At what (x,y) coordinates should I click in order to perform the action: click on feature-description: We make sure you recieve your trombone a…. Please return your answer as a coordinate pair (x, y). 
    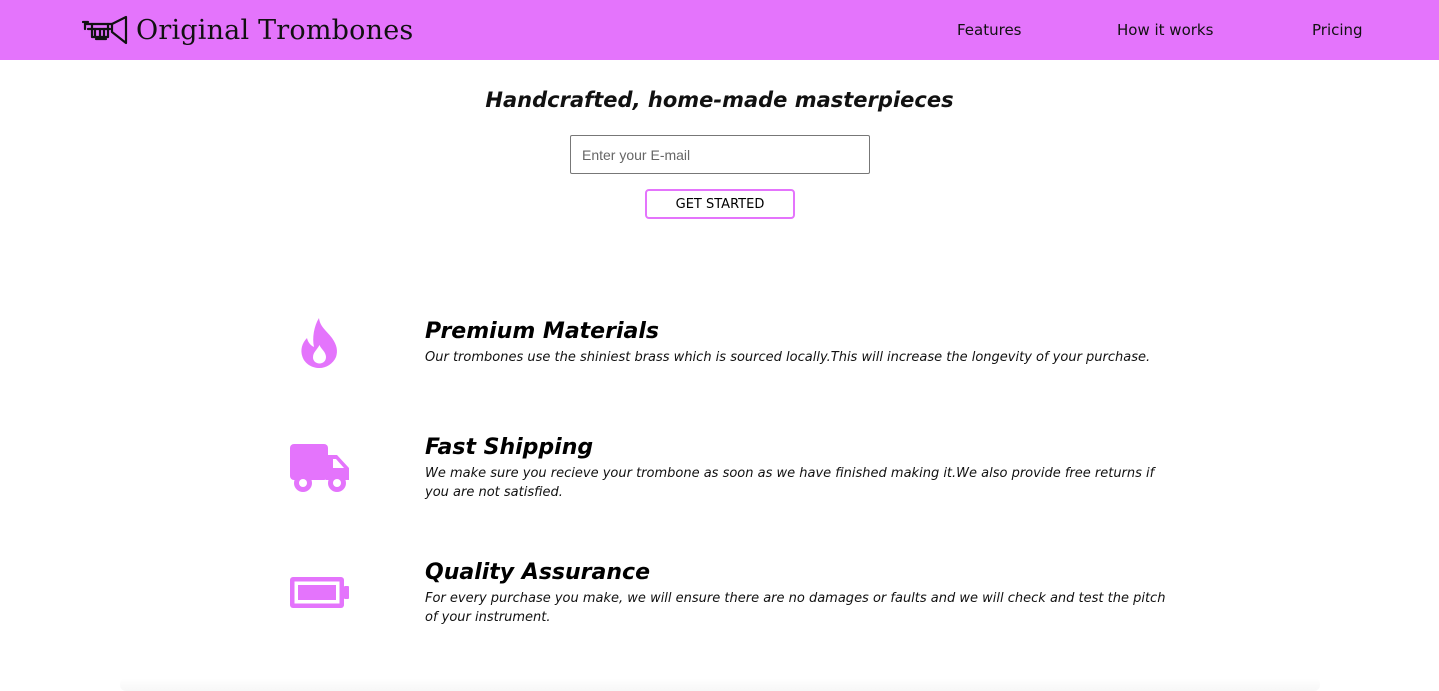
    Looking at the image, I should click on (790, 483).